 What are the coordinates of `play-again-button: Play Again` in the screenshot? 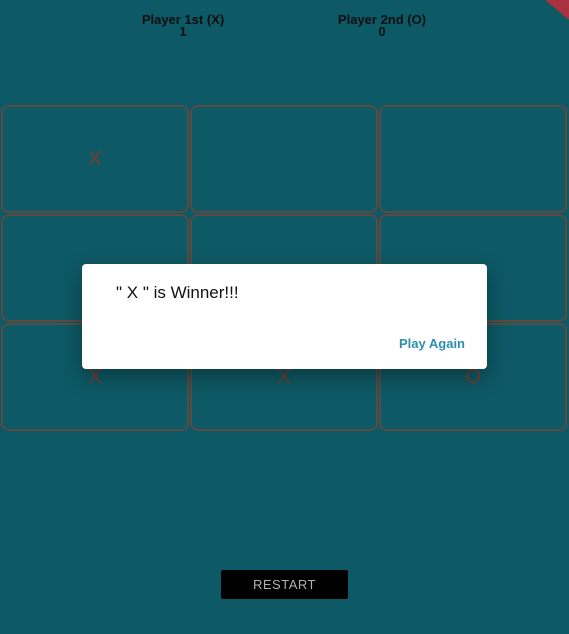 It's located at (432, 343).